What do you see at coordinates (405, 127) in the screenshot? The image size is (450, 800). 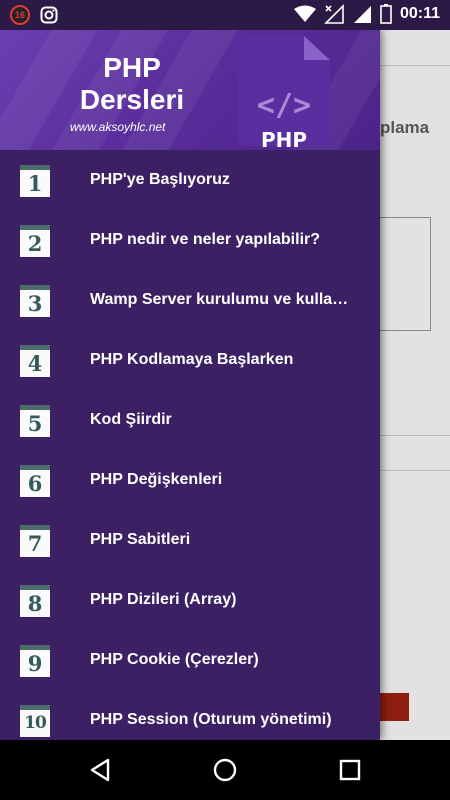 I see `background-title-fragment: plama` at bounding box center [405, 127].